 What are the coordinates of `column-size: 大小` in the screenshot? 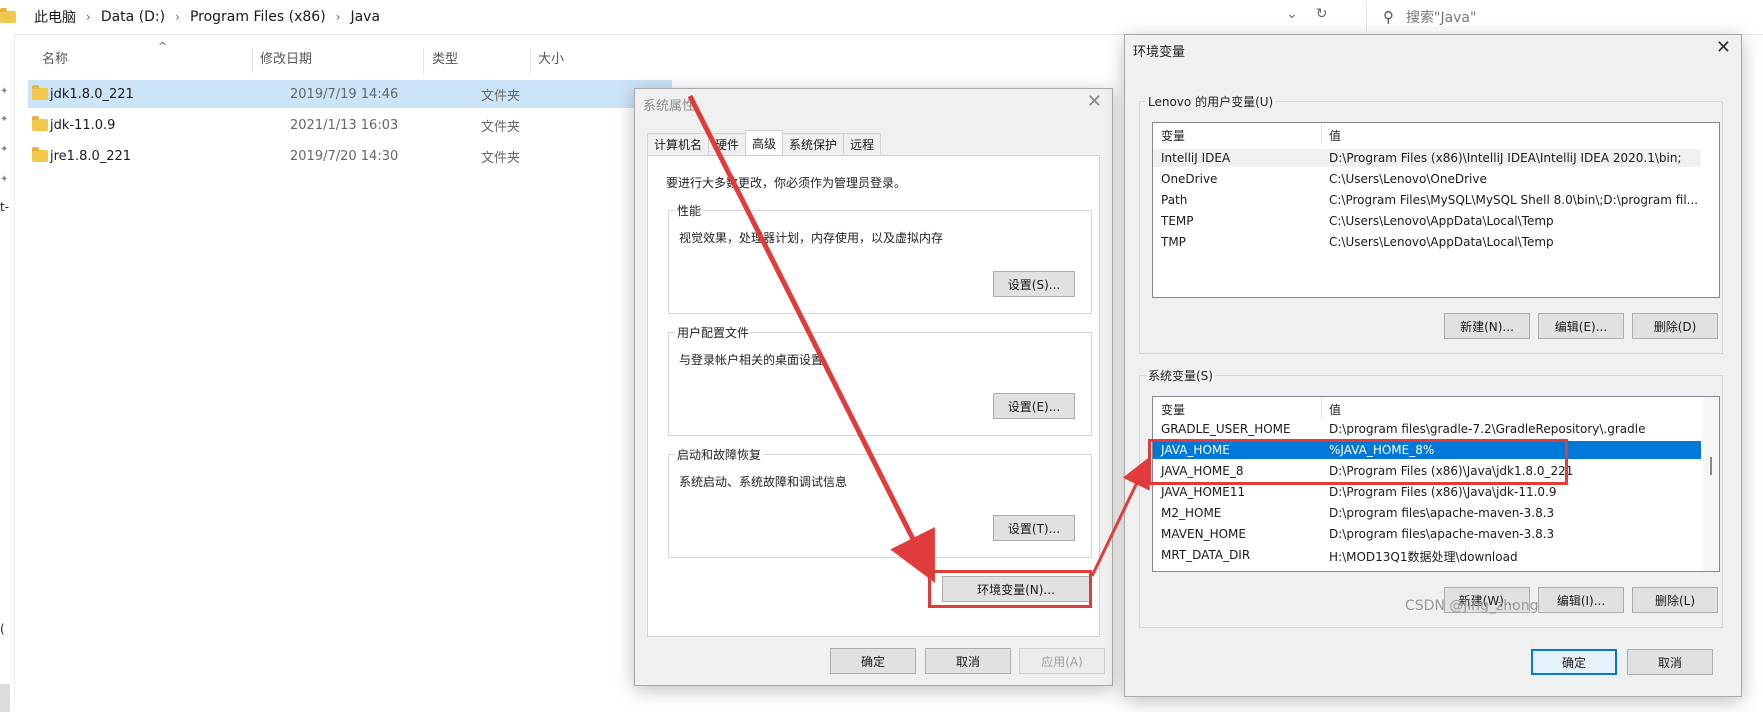 It's located at (551, 57).